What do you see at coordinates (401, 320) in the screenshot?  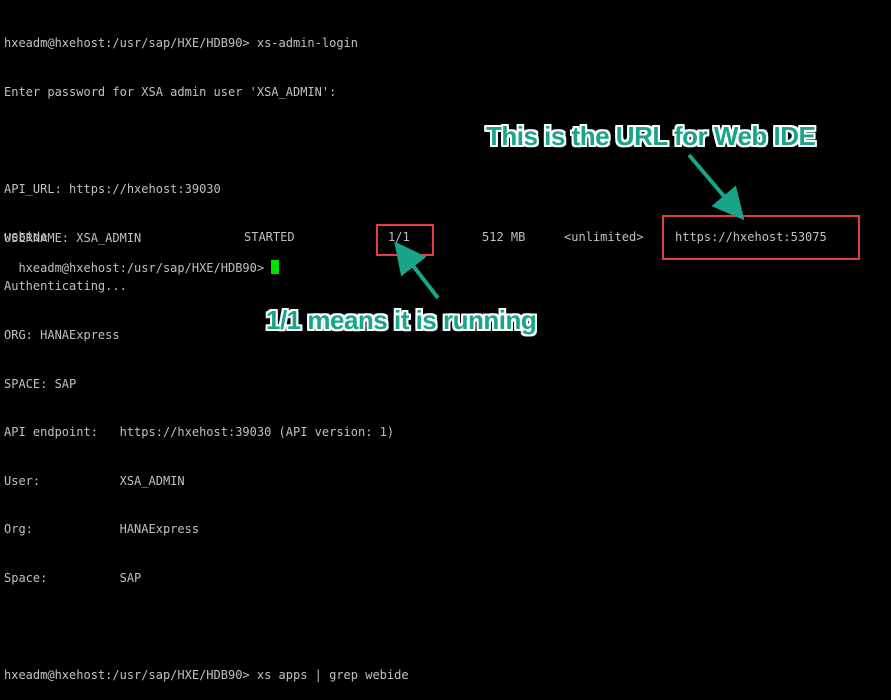 I see `running-callout-text: 1/1 means it is running` at bounding box center [401, 320].